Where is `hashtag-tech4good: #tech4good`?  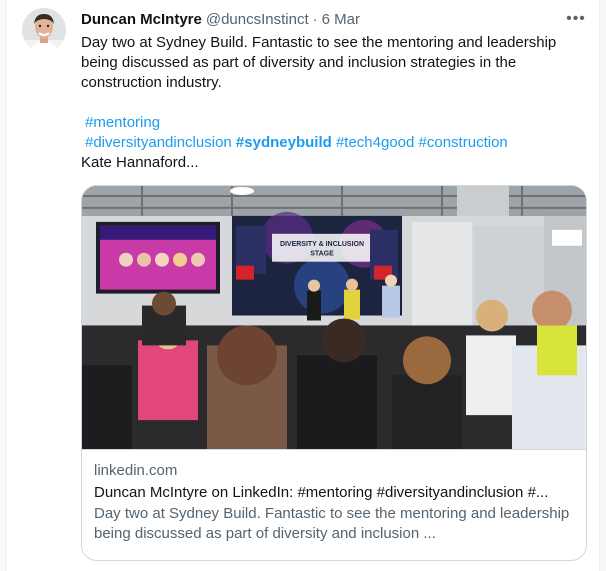 hashtag-tech4good: #tech4good is located at coordinates (375, 142).